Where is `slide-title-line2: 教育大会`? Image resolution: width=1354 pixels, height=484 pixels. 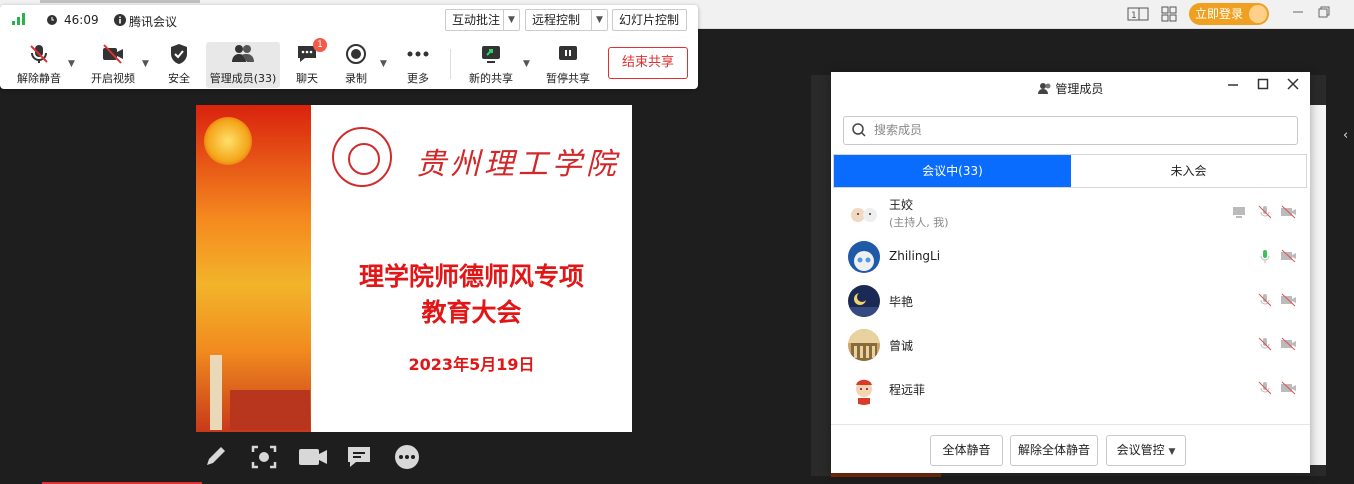 slide-title-line2: 教育大会 is located at coordinates (471, 312).